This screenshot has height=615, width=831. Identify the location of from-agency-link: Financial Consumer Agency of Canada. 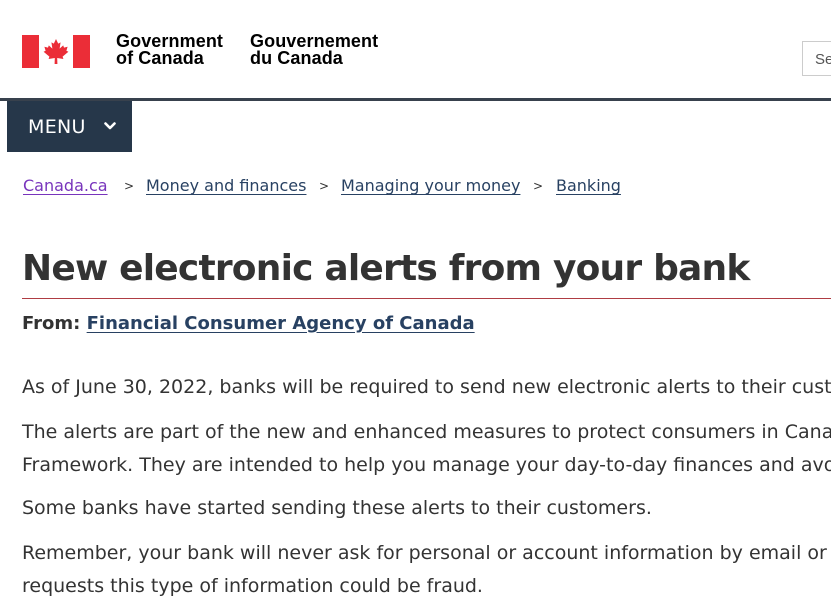
(281, 323).